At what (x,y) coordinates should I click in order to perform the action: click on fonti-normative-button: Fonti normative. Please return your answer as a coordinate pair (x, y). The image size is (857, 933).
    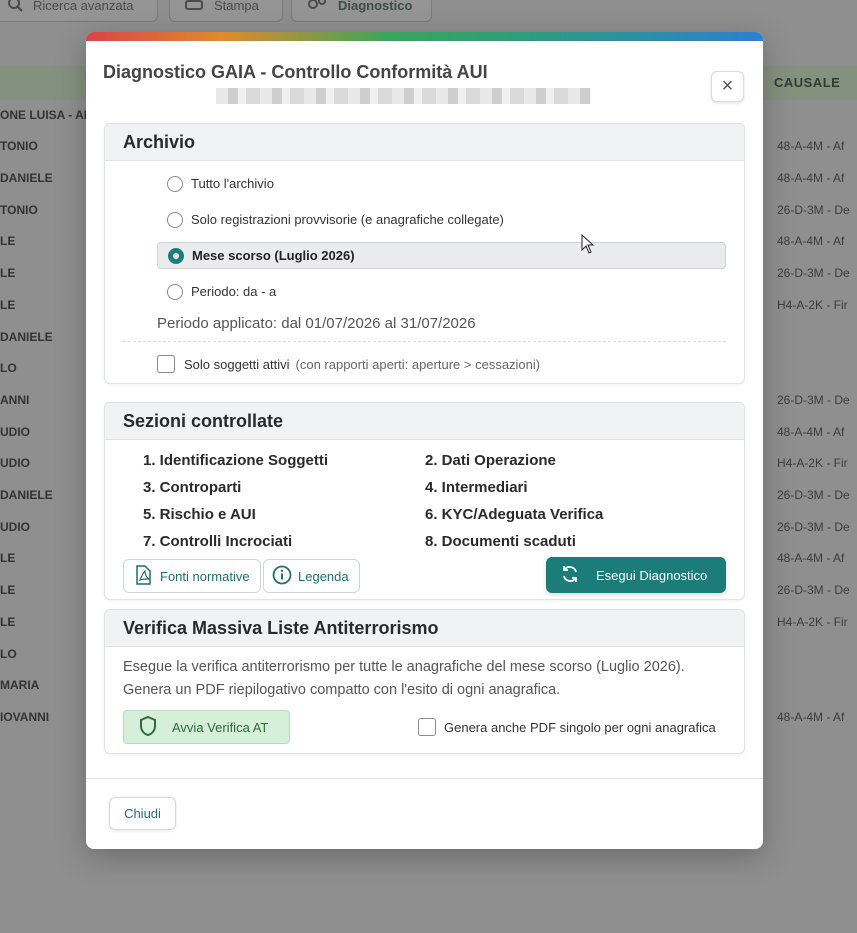
    Looking at the image, I should click on (192, 576).